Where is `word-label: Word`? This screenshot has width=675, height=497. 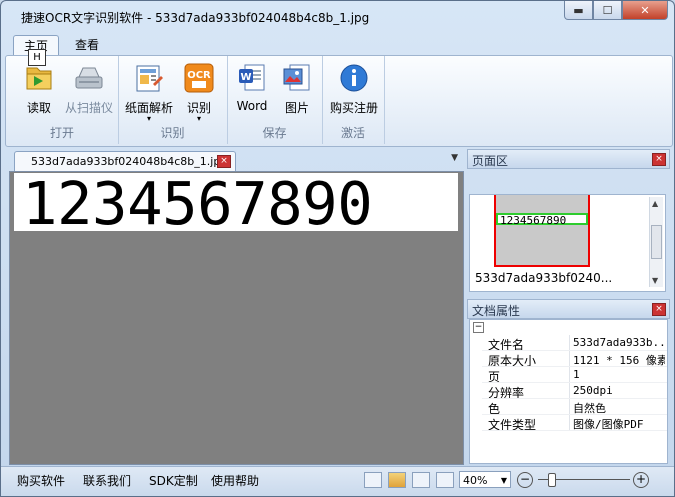
word-label: Word is located at coordinates (252, 106).